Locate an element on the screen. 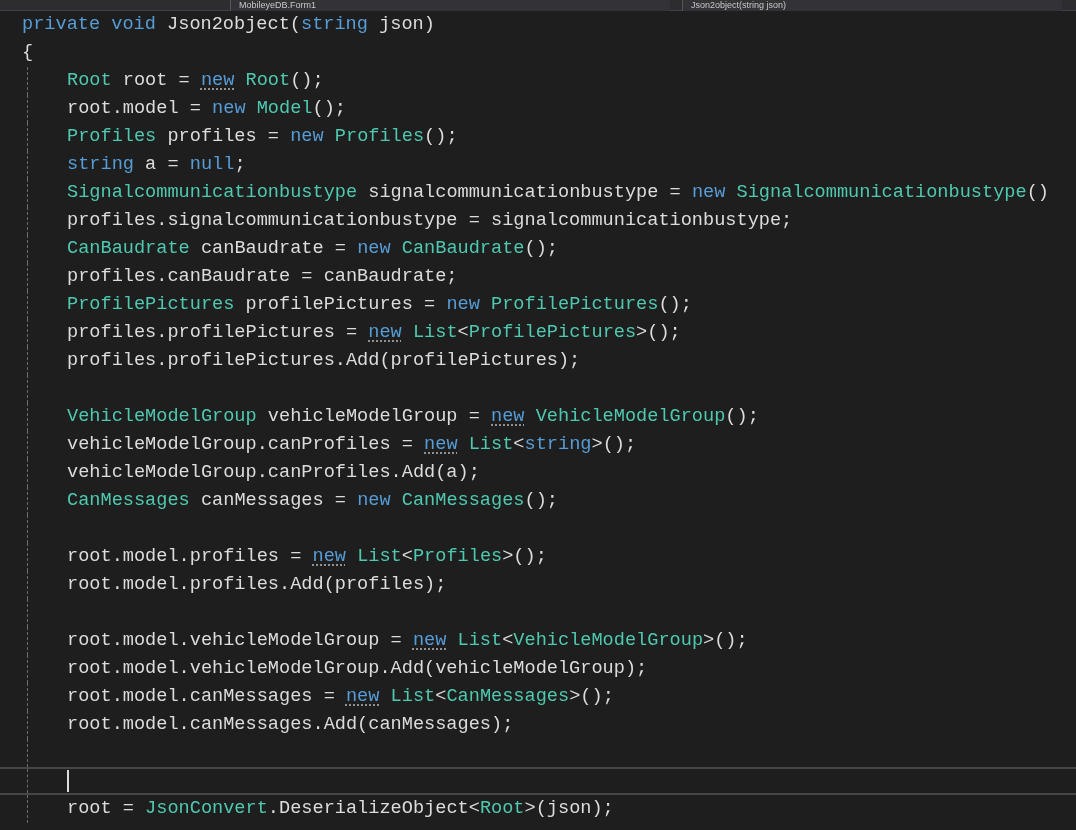 The height and width of the screenshot is (830, 1076). member-dropdown: Json2object(string json) is located at coordinates (872, 5).